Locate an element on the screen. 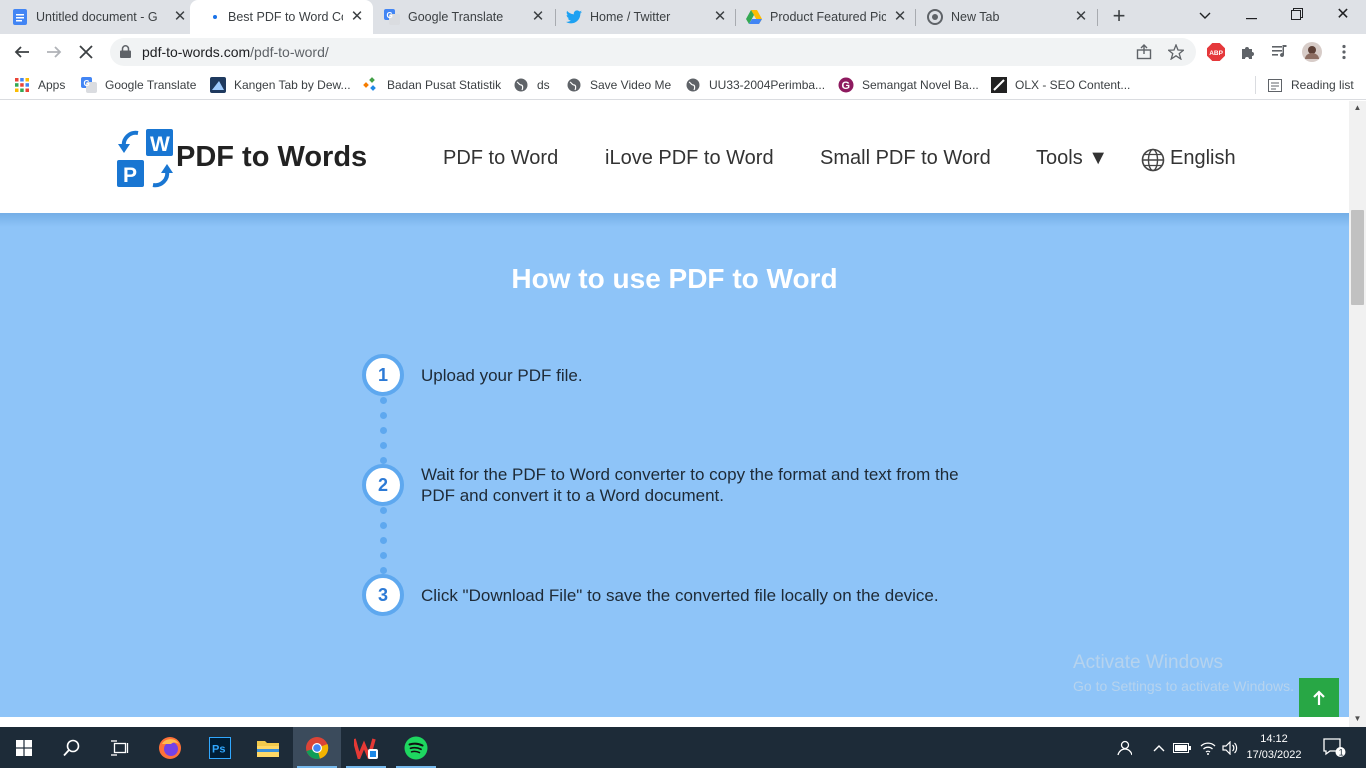  firefox-icon is located at coordinates (170, 747).